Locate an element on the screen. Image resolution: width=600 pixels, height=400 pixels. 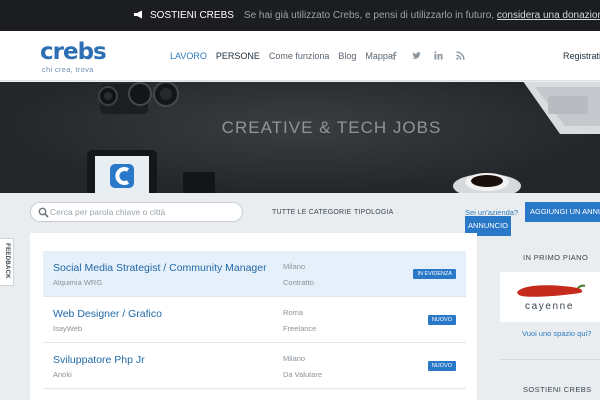
add-listing-button: AGGIUNGI UN ANNUNCIO is located at coordinates (562, 212).